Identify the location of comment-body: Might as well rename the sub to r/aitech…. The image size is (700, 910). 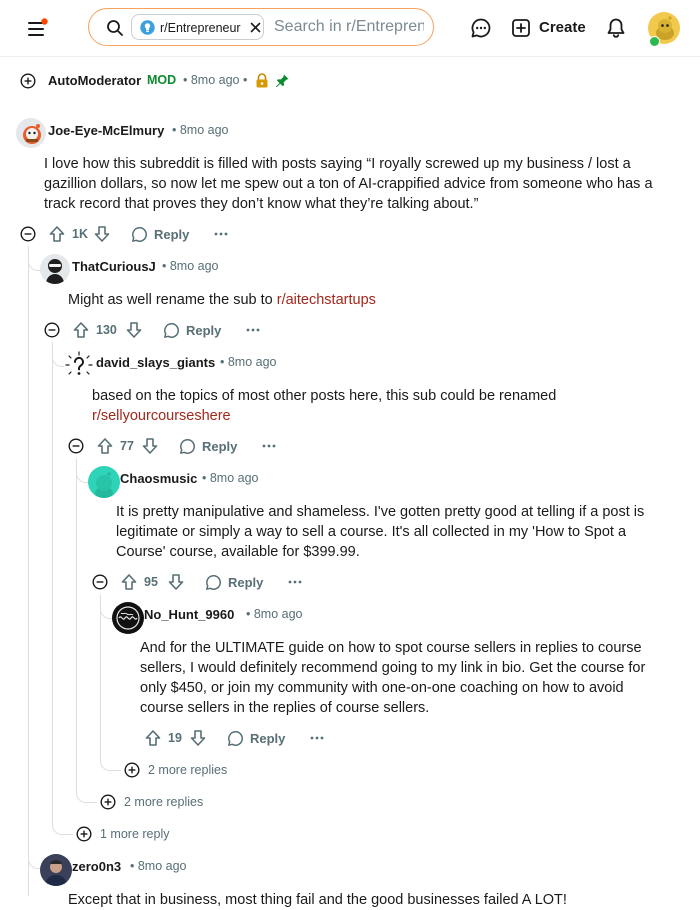
(368, 300).